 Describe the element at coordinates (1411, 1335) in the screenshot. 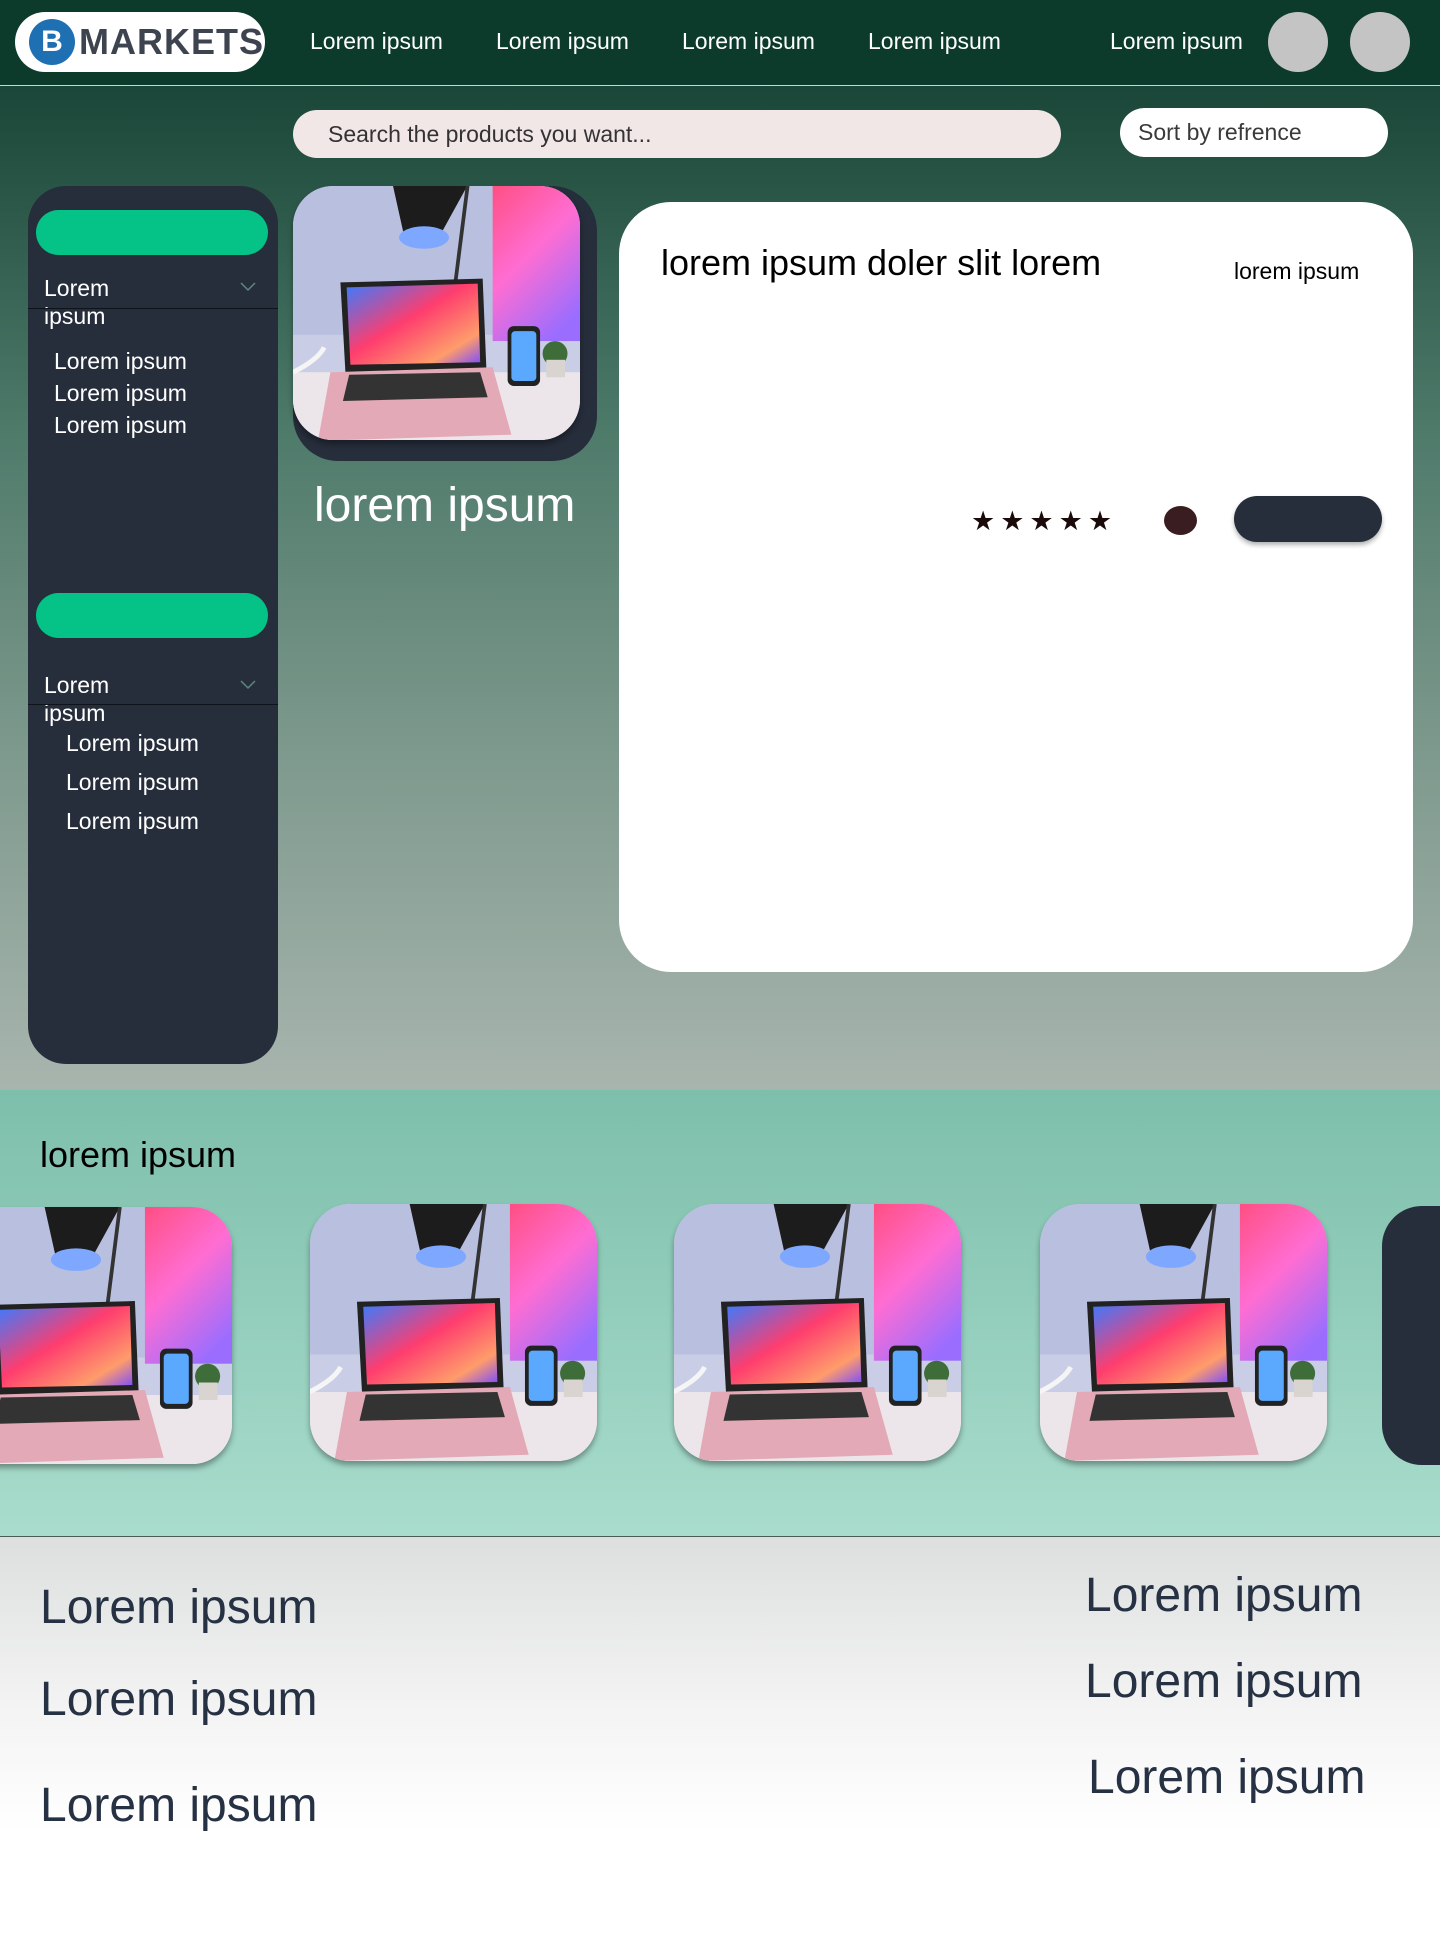

I see `carousel-next-button` at that location.